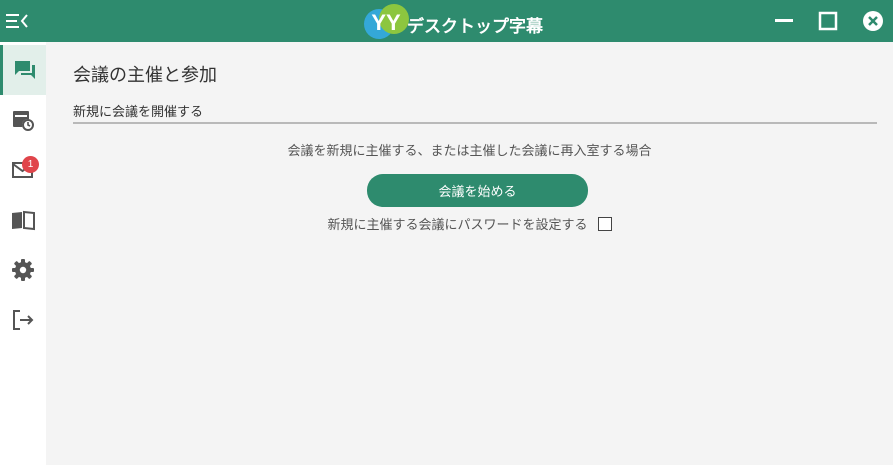 This screenshot has width=893, height=465. I want to click on book-icon, so click(23, 220).